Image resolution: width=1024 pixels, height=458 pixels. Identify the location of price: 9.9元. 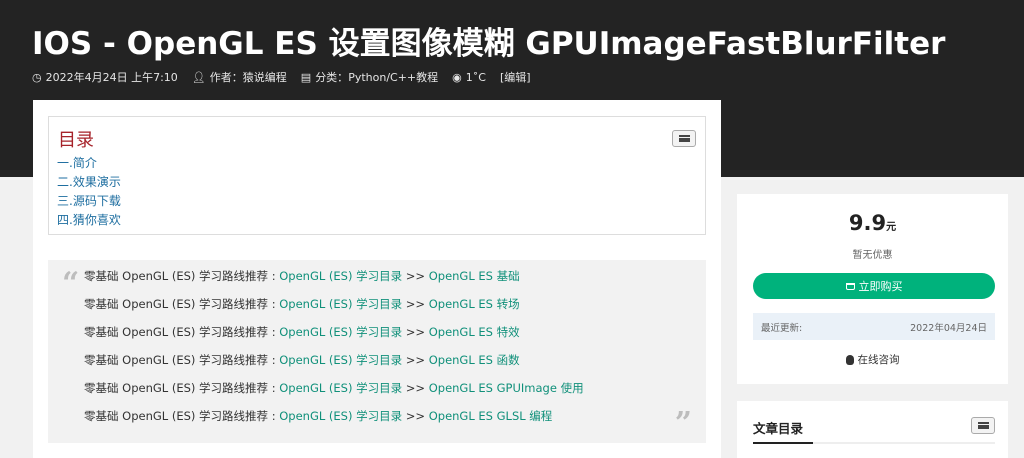
(872, 223).